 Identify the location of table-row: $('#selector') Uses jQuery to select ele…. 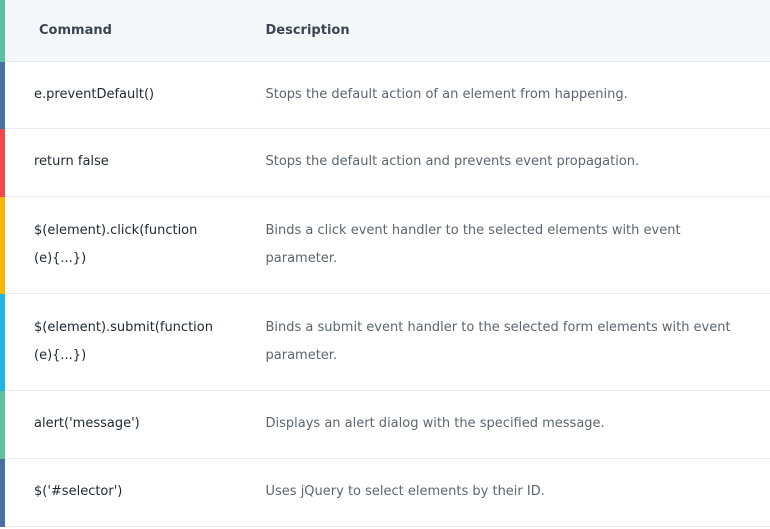
(385, 492).